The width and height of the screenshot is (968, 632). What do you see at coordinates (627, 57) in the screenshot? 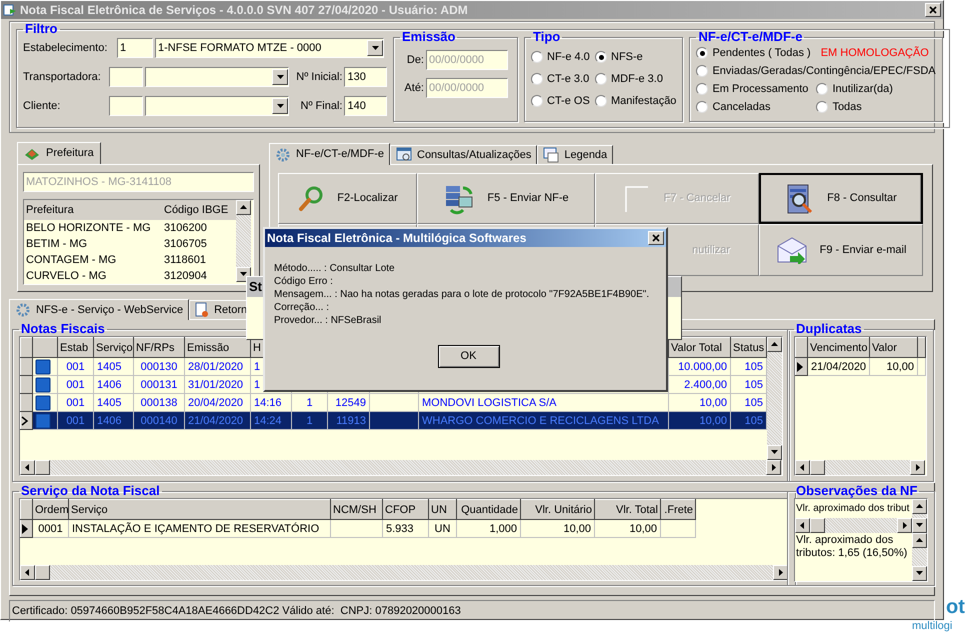
I see `radio-label: NFS-e` at bounding box center [627, 57].